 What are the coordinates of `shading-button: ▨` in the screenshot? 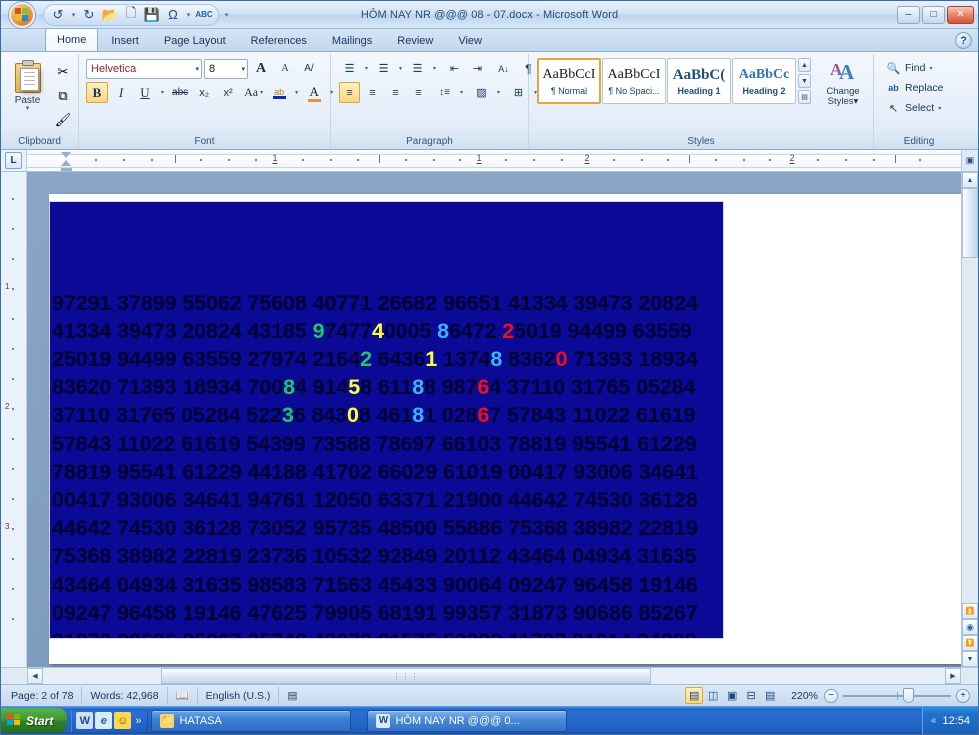 It's located at (481, 92).